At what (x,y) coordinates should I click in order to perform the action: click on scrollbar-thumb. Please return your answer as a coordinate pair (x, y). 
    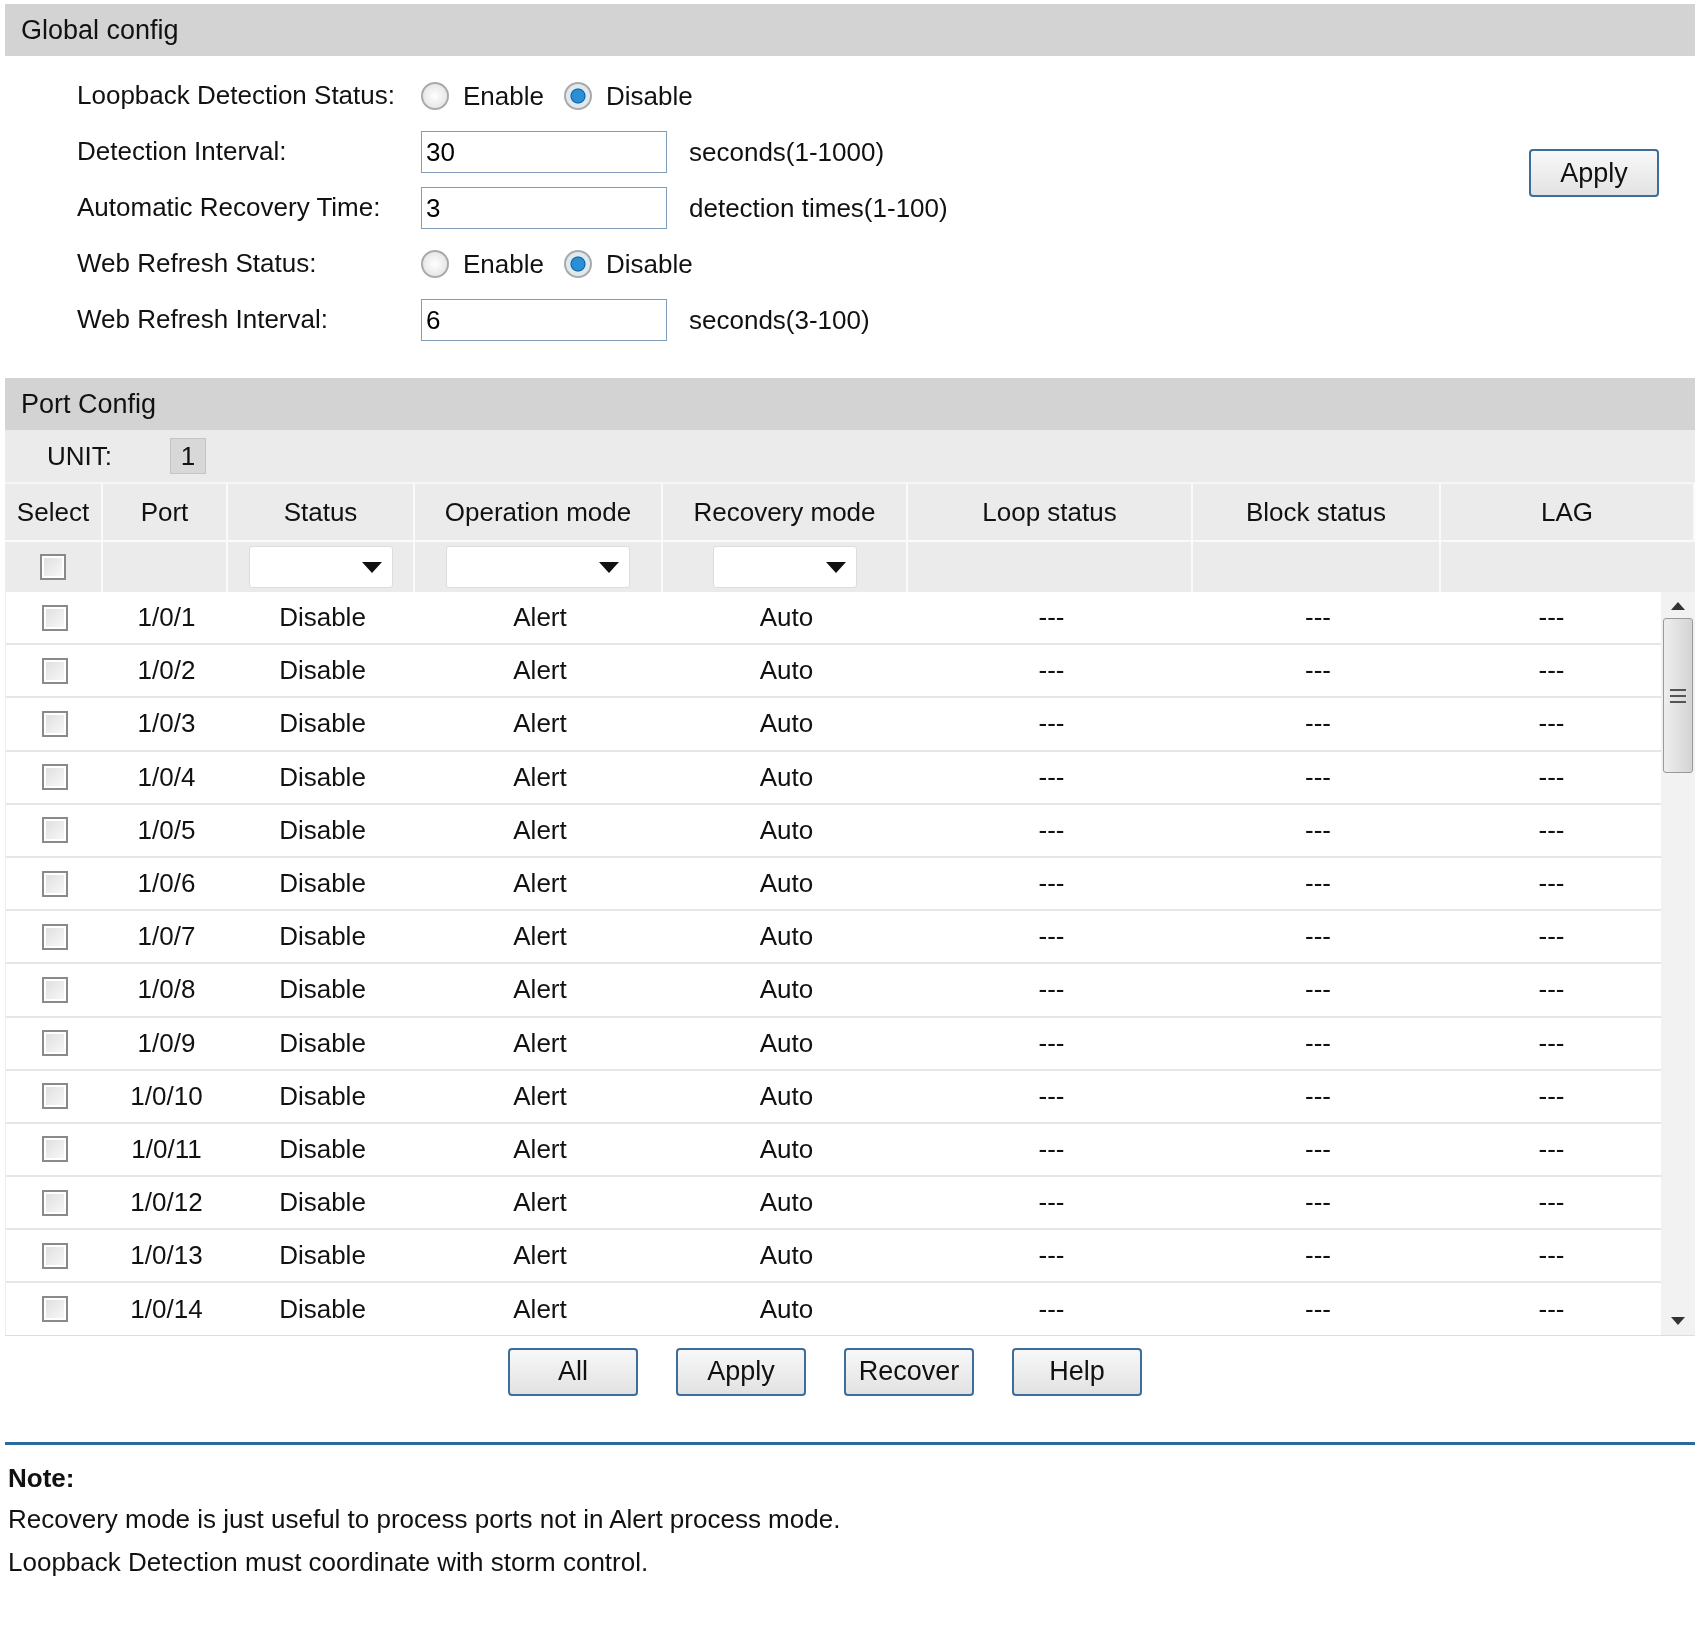
    Looking at the image, I should click on (1678, 695).